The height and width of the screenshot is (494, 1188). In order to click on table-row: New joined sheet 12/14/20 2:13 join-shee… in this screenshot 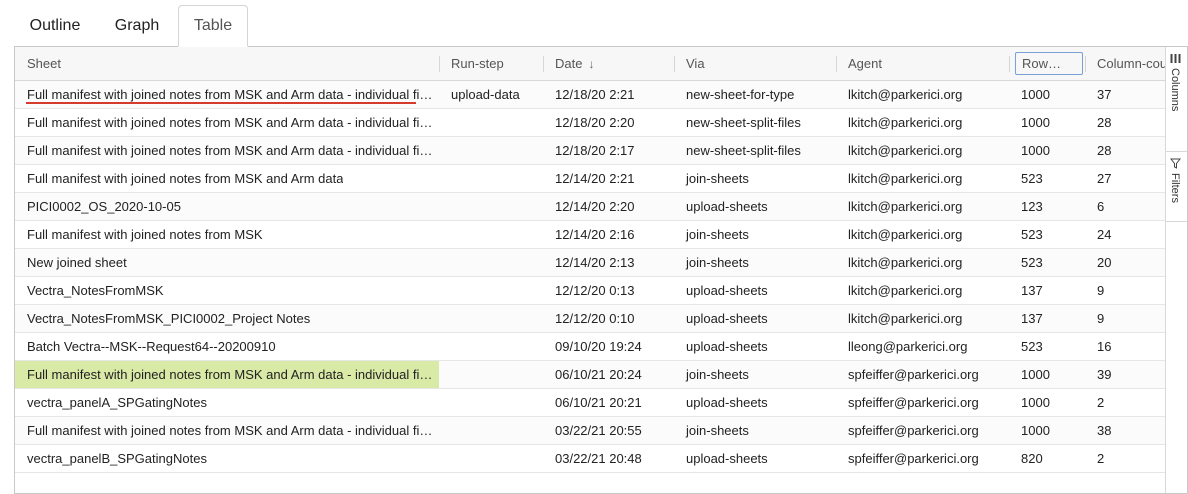, I will do `click(590, 263)`.